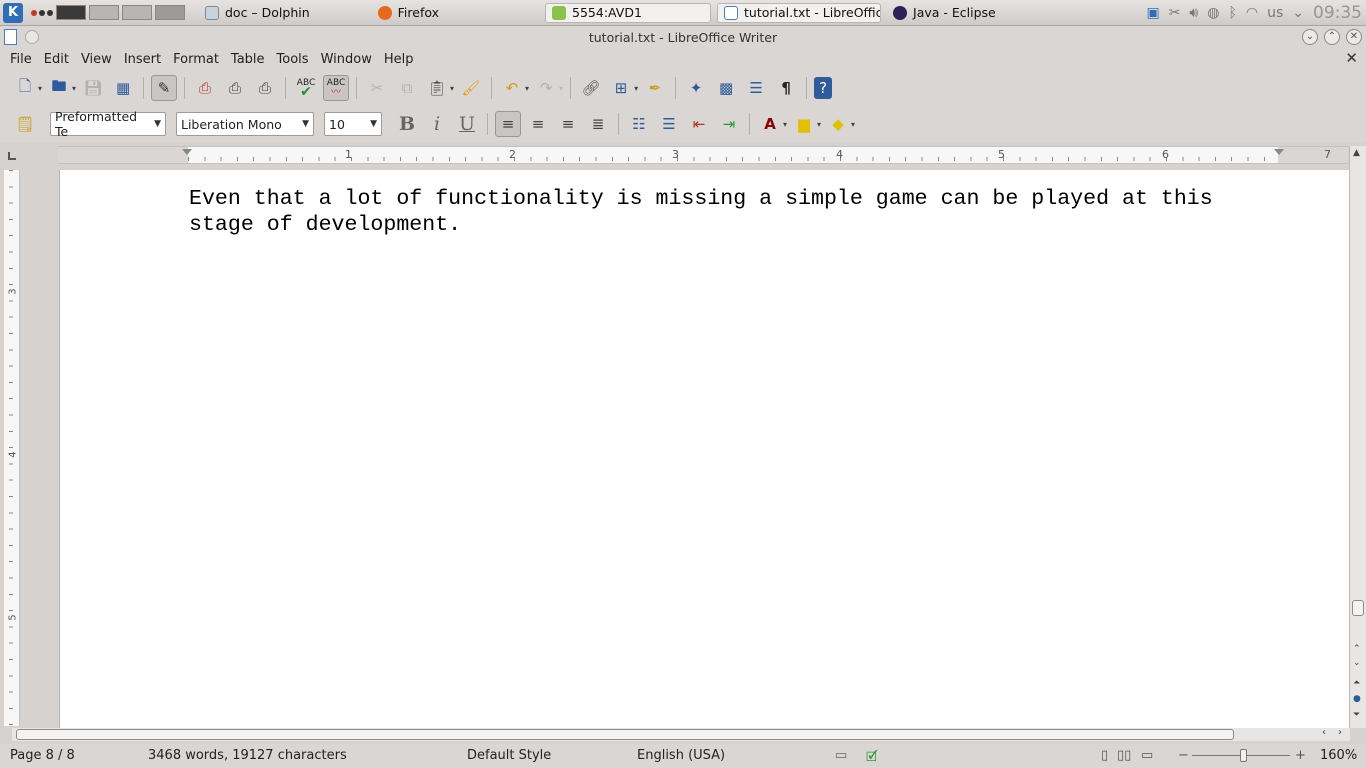  Describe the element at coordinates (785, 124) in the screenshot. I see `font-color-dropdown-icon: ▾` at that location.